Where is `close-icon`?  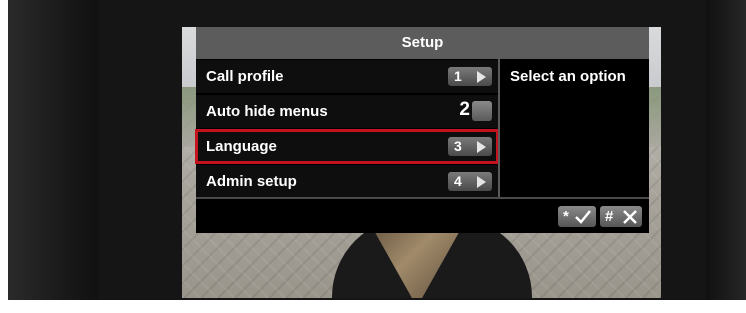
close-icon is located at coordinates (630, 217).